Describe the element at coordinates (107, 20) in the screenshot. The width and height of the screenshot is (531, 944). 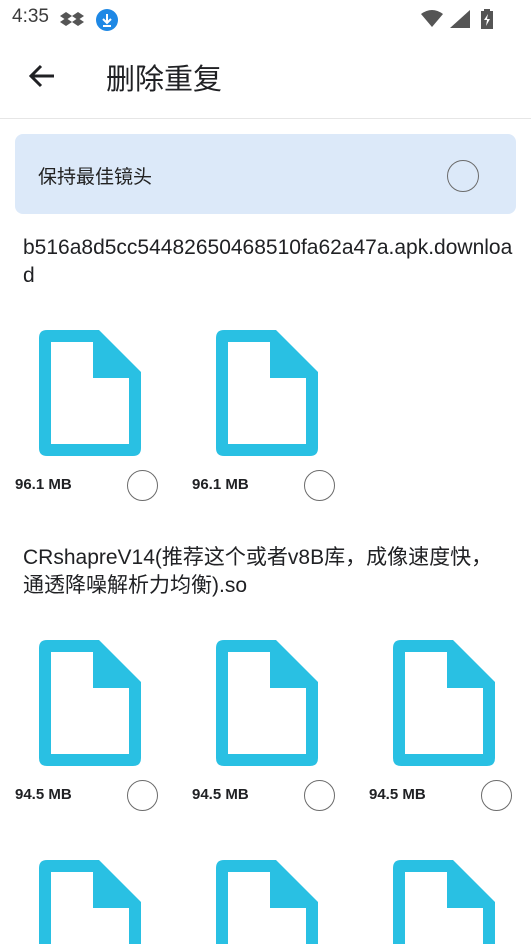
I see `download-icon` at that location.